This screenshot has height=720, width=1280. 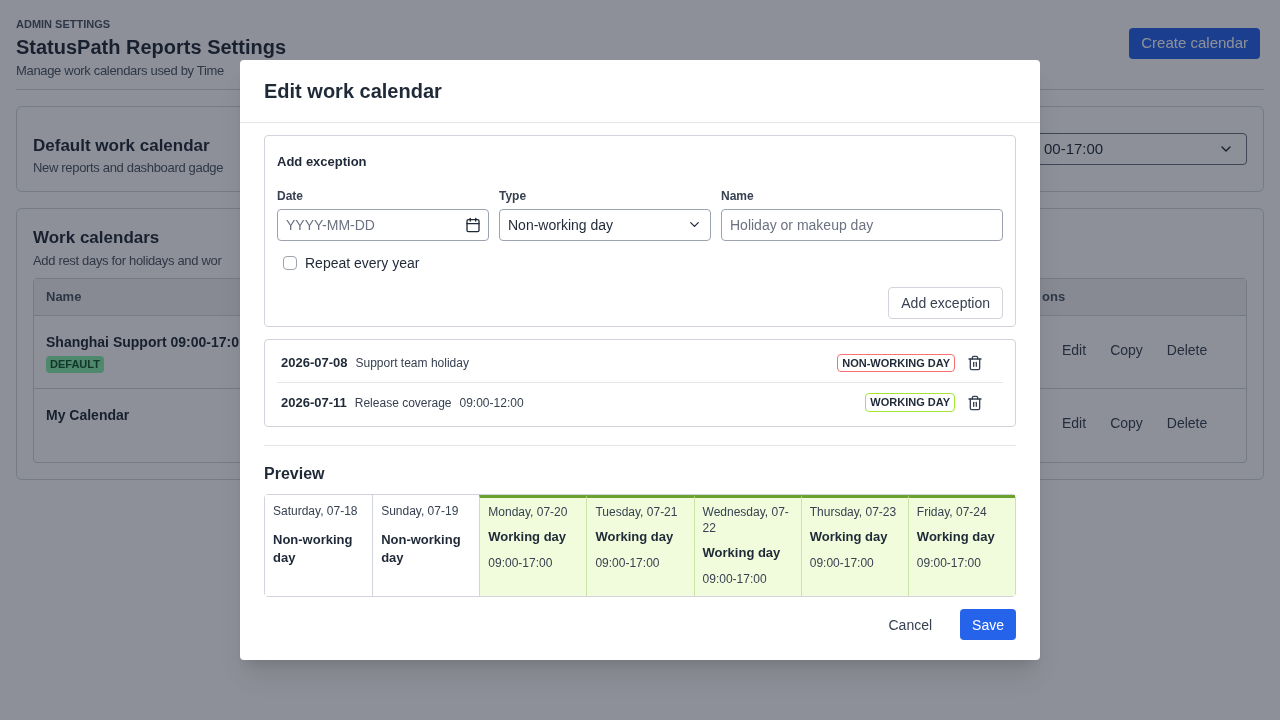 I want to click on page-eyebrow: ADMIN SETTINGS, so click(x=64, y=24).